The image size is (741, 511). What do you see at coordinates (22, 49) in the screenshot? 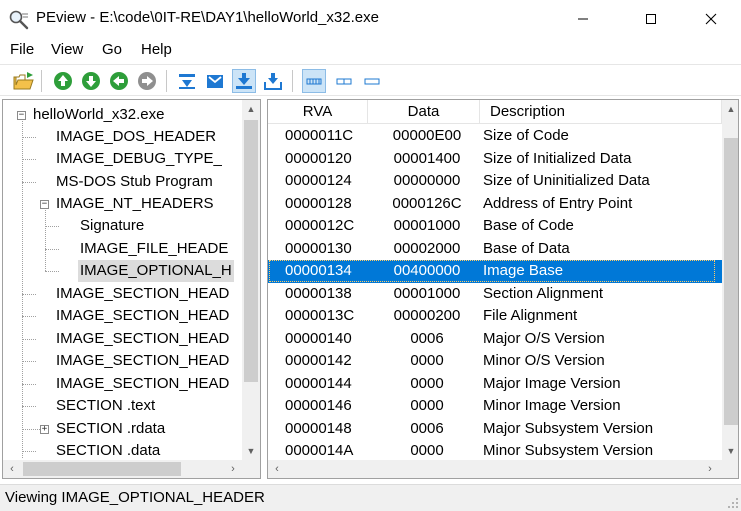
I see `menu-file: File` at bounding box center [22, 49].